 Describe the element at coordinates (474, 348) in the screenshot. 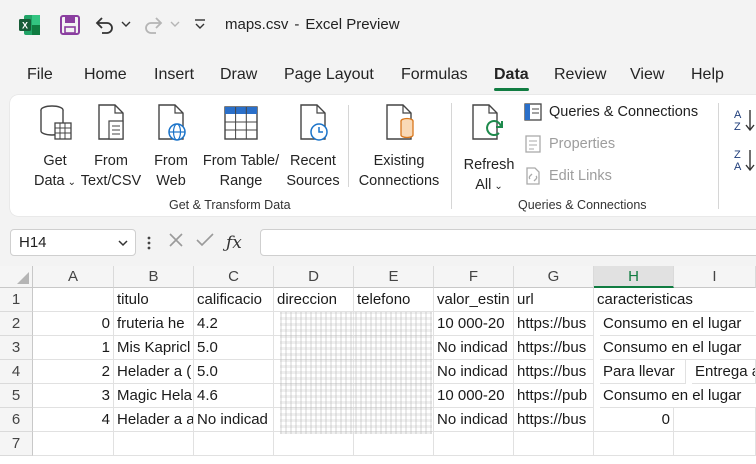

I see `cell-f3: No indicad` at that location.